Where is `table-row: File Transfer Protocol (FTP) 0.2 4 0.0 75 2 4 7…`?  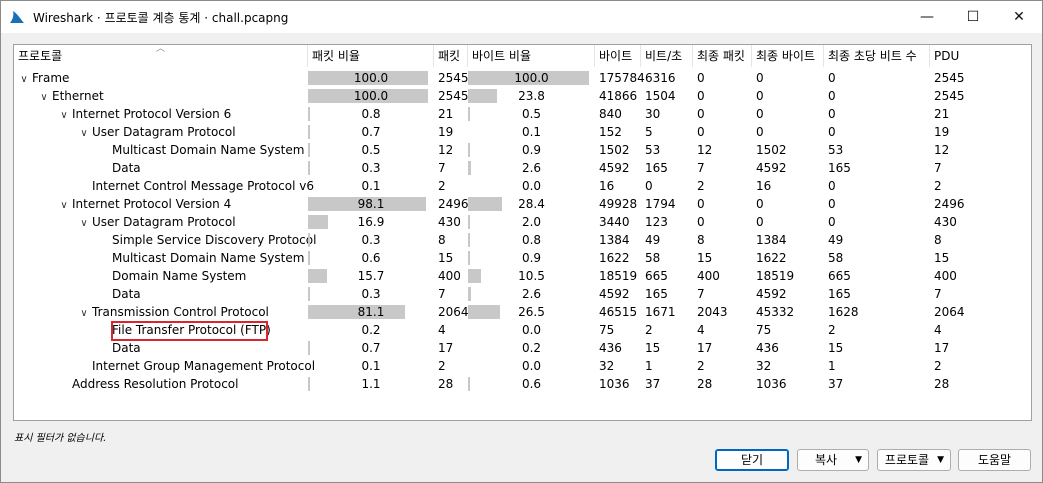
table-row: File Transfer Protocol (FTP) 0.2 4 0.0 75 2 4 7… is located at coordinates (522, 331).